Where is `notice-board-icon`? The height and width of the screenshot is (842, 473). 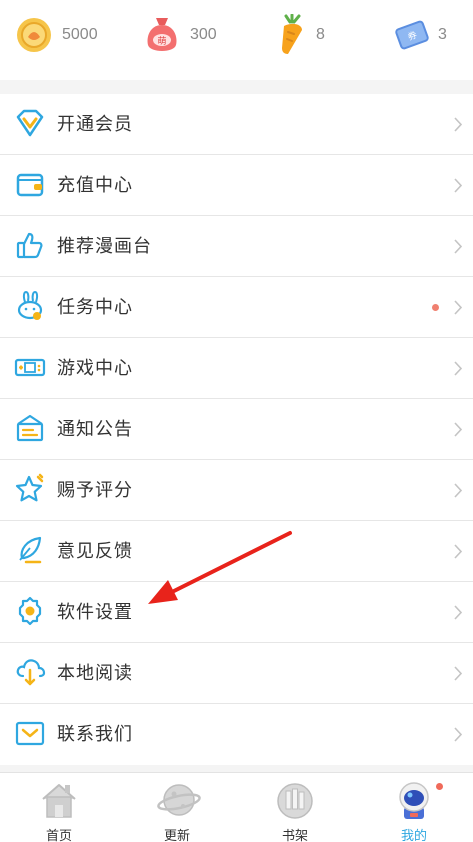 notice-board-icon is located at coordinates (30, 428).